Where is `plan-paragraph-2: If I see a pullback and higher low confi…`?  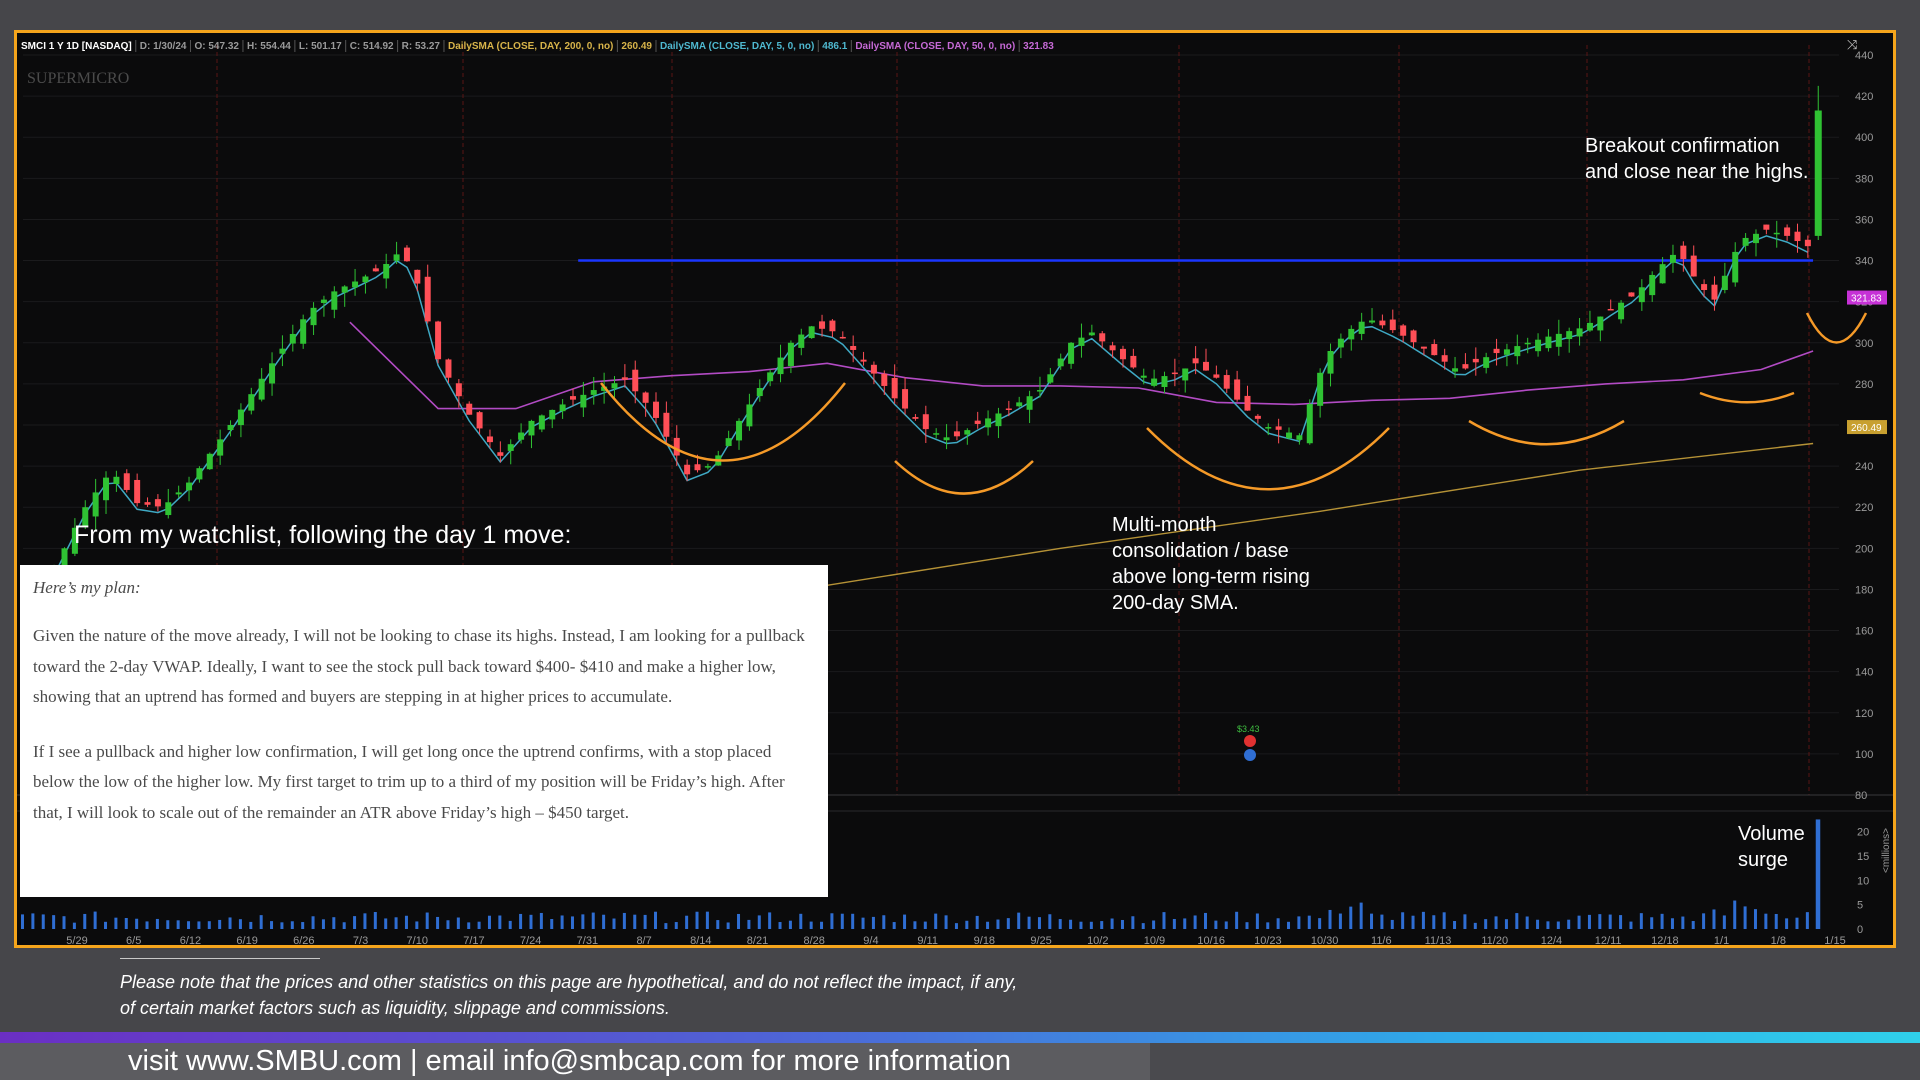
plan-paragraph-2: If I see a pullback and higher low confi… is located at coordinates (409, 781).